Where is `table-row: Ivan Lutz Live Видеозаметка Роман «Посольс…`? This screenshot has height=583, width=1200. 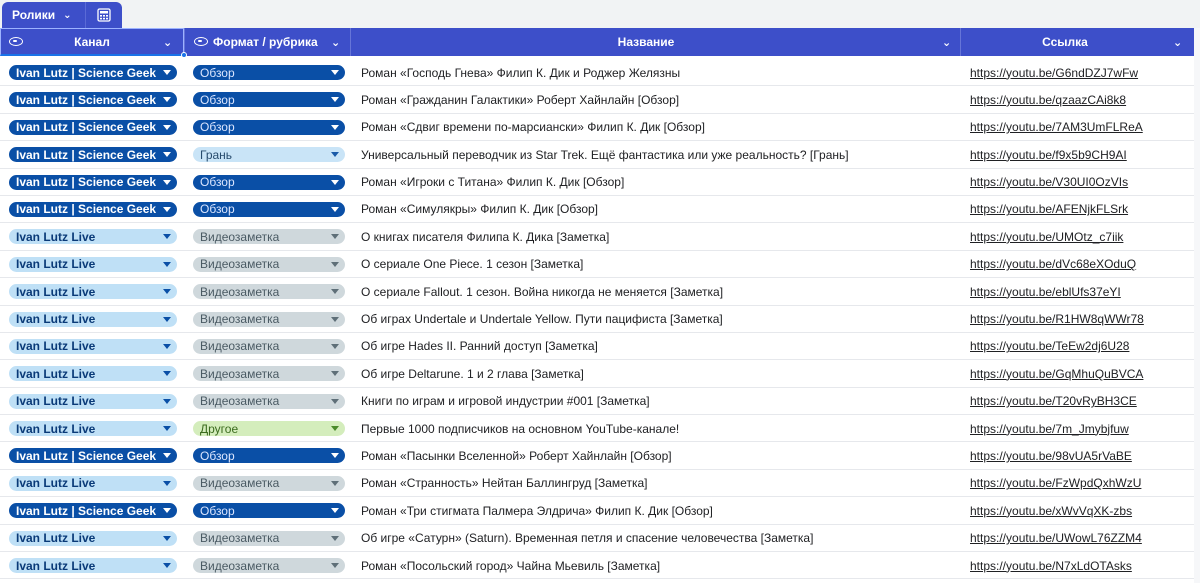
table-row: Ivan Lutz Live Видеозаметка Роман «Посольс… is located at coordinates (597, 566).